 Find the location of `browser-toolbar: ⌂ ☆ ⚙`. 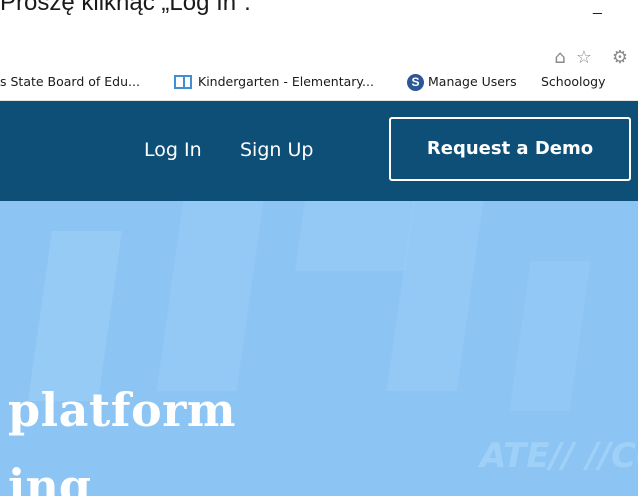

browser-toolbar: ⌂ ☆ ⚙ is located at coordinates (319, 44).